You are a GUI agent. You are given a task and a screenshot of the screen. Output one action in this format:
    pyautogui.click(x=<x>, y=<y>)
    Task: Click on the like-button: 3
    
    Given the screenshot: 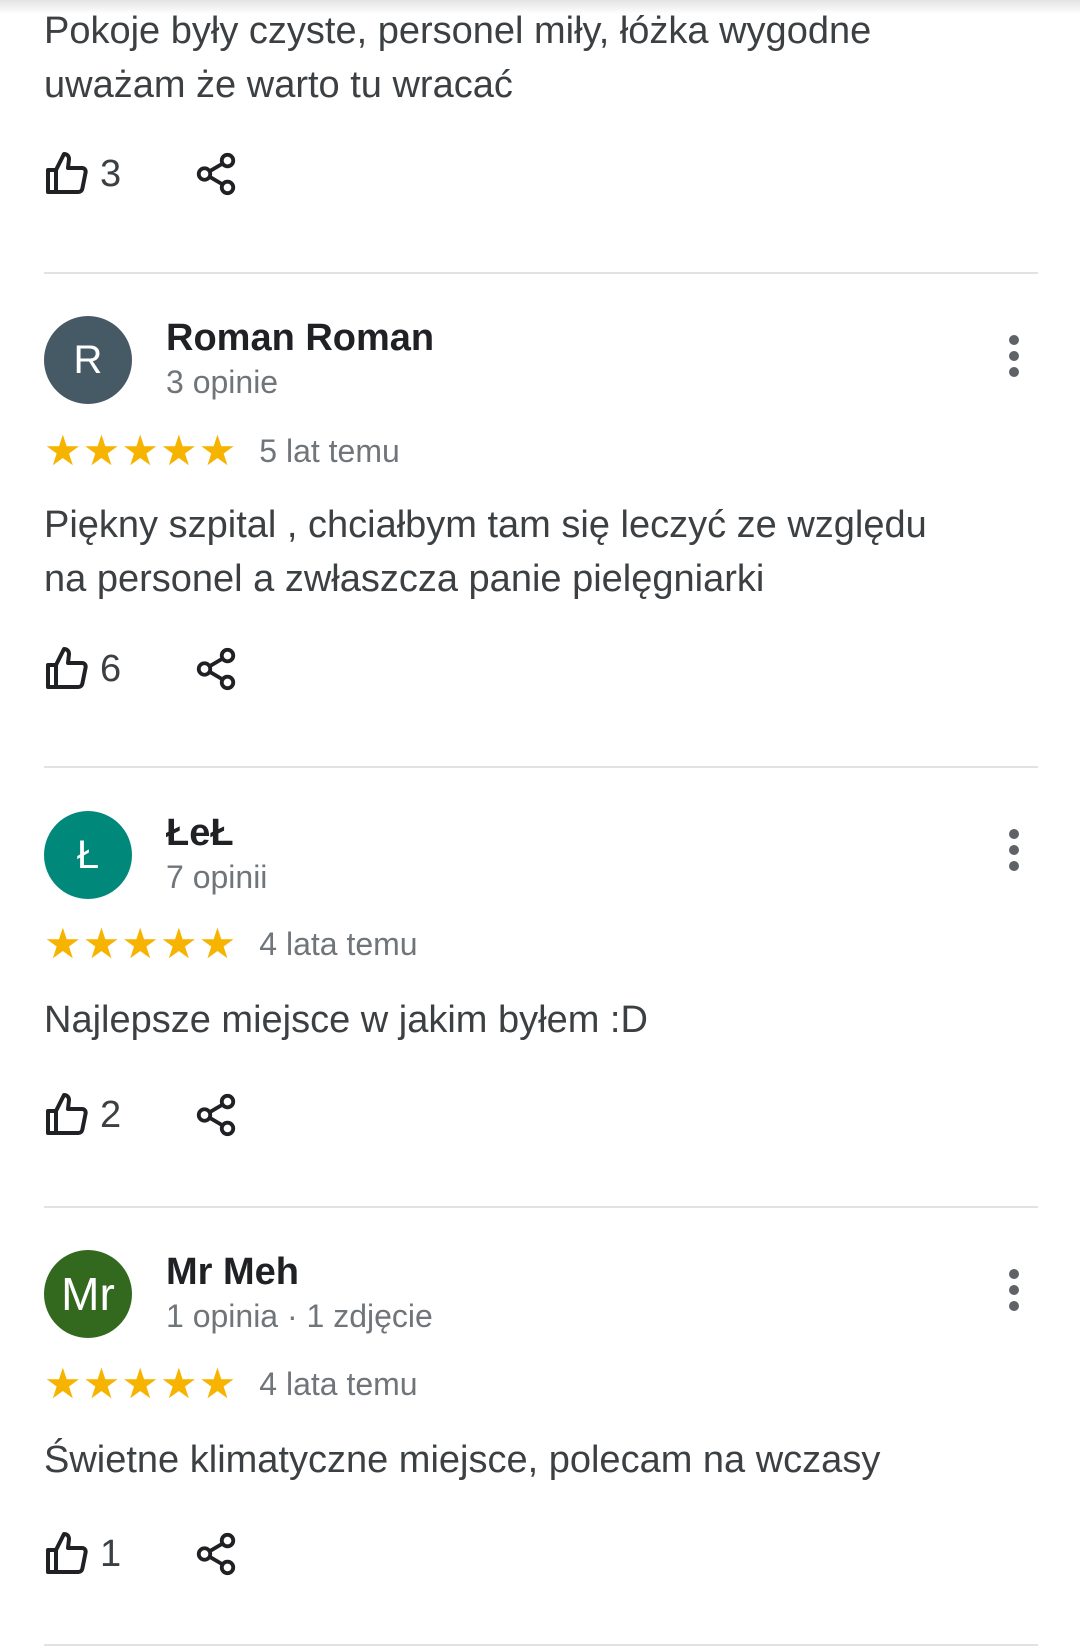 What is the action you would take?
    pyautogui.click(x=104, y=174)
    